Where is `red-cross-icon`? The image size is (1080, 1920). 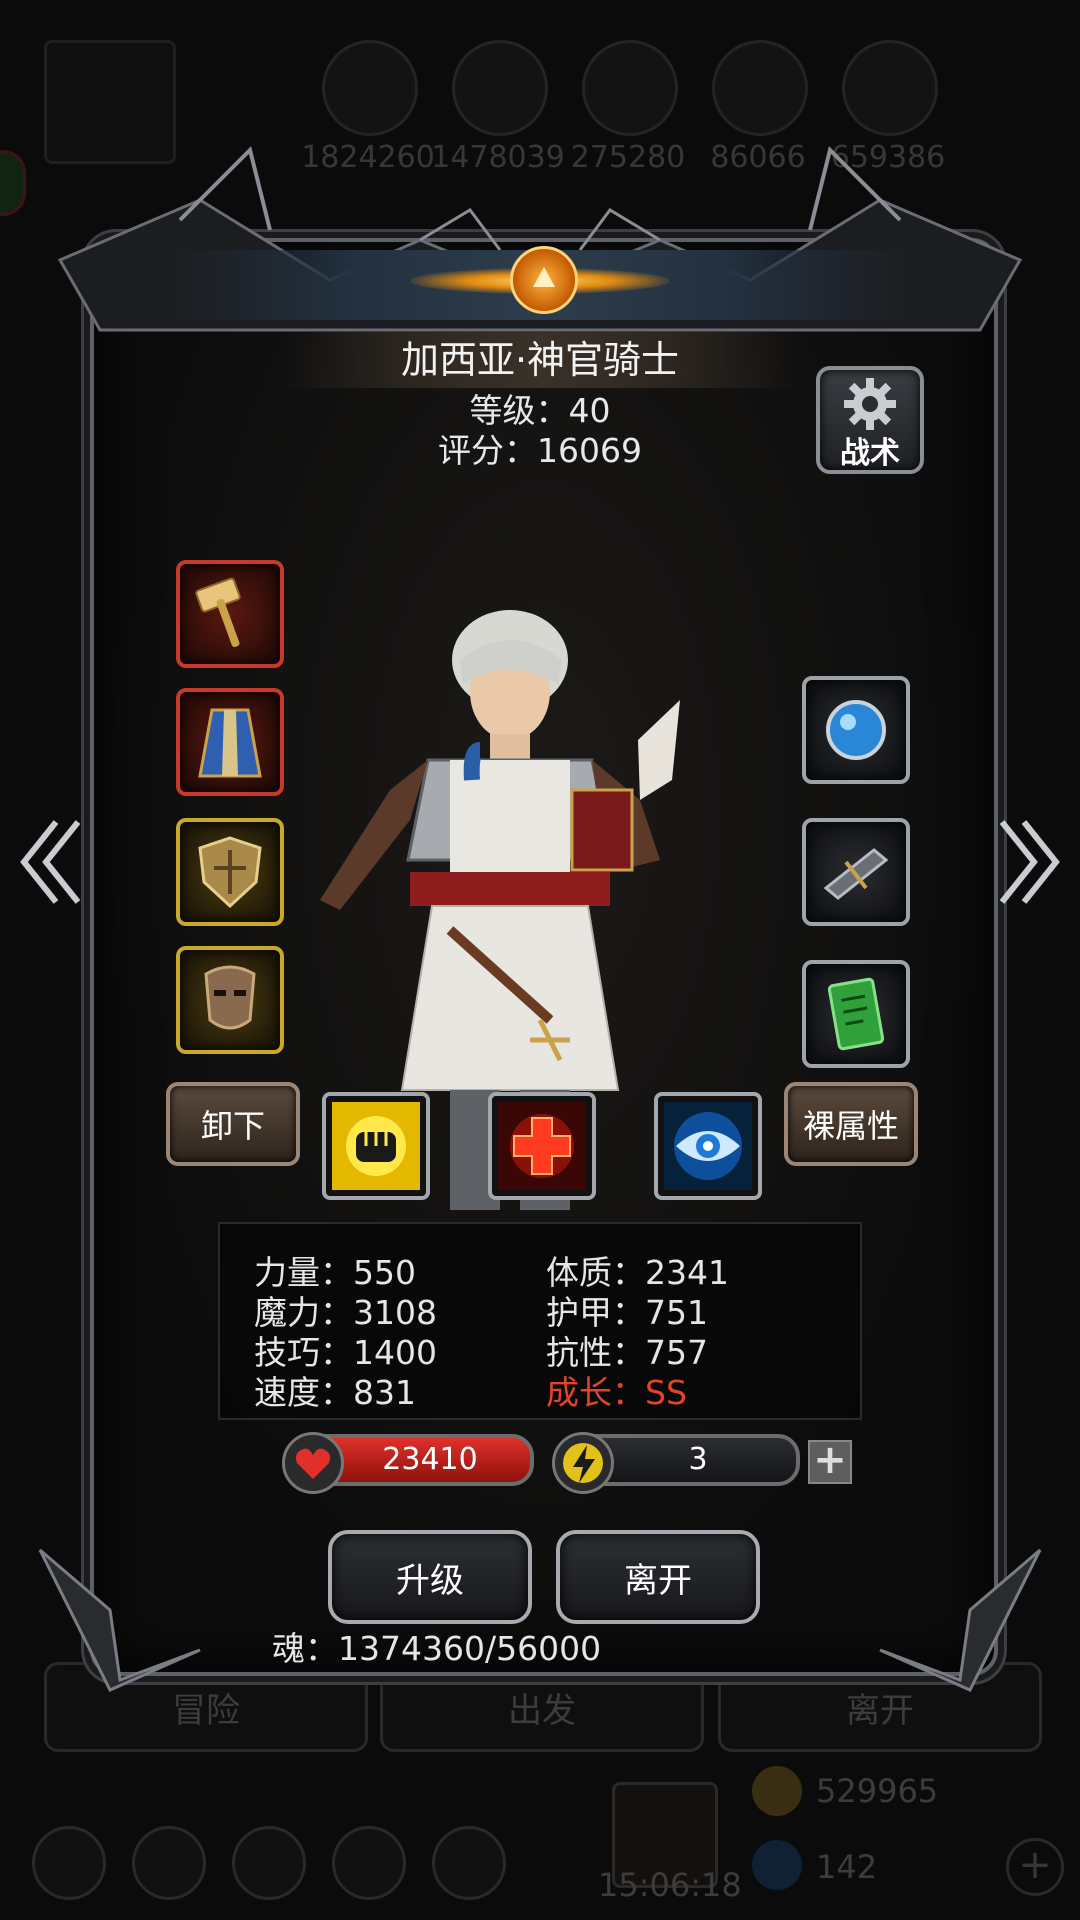
red-cross-icon is located at coordinates (542, 1146).